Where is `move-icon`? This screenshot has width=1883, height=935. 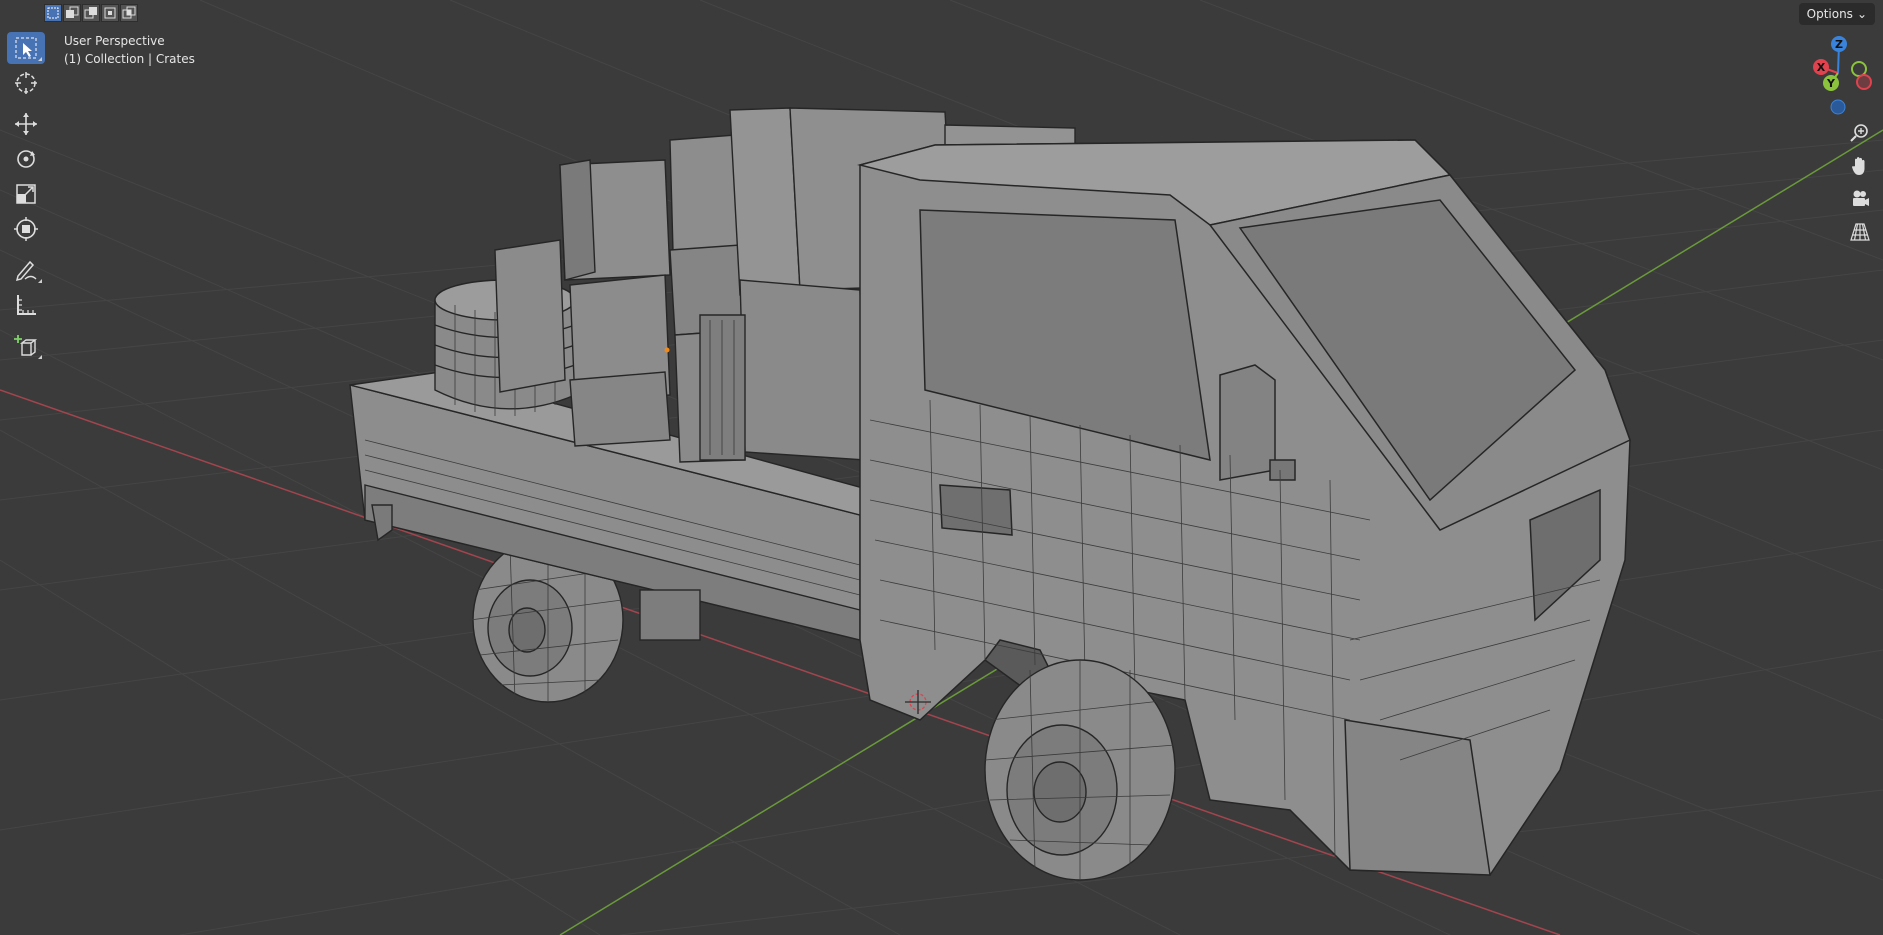
move-icon is located at coordinates (26, 124).